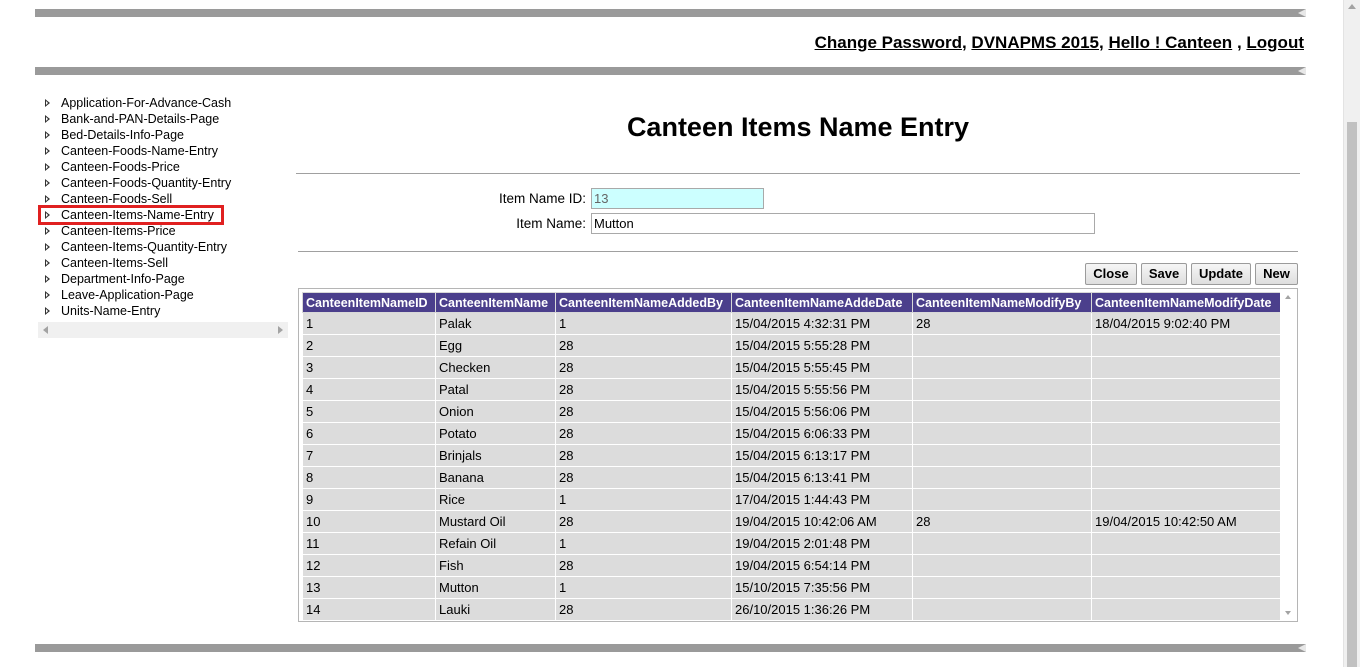  I want to click on sidebar-item-label: Application-For-Advance-Cash, so click(146, 103).